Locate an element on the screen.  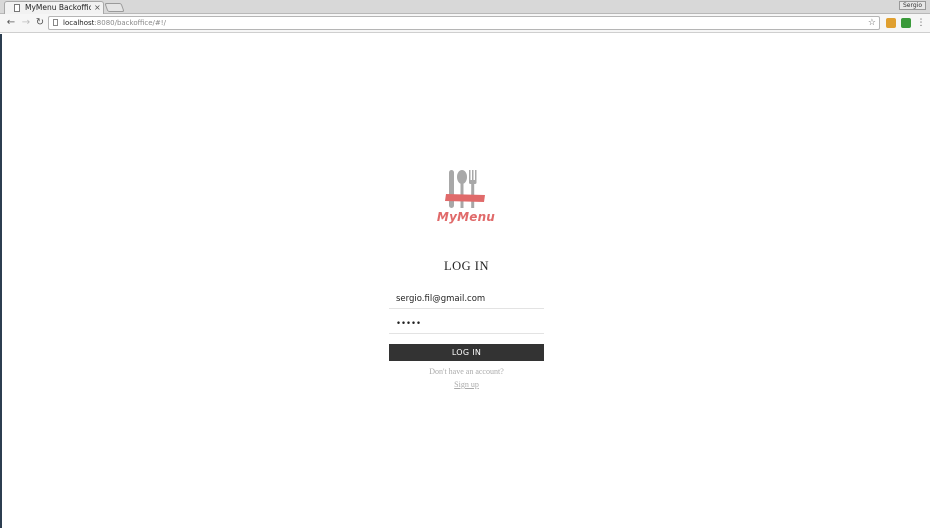
page-info-icon is located at coordinates (55, 22).